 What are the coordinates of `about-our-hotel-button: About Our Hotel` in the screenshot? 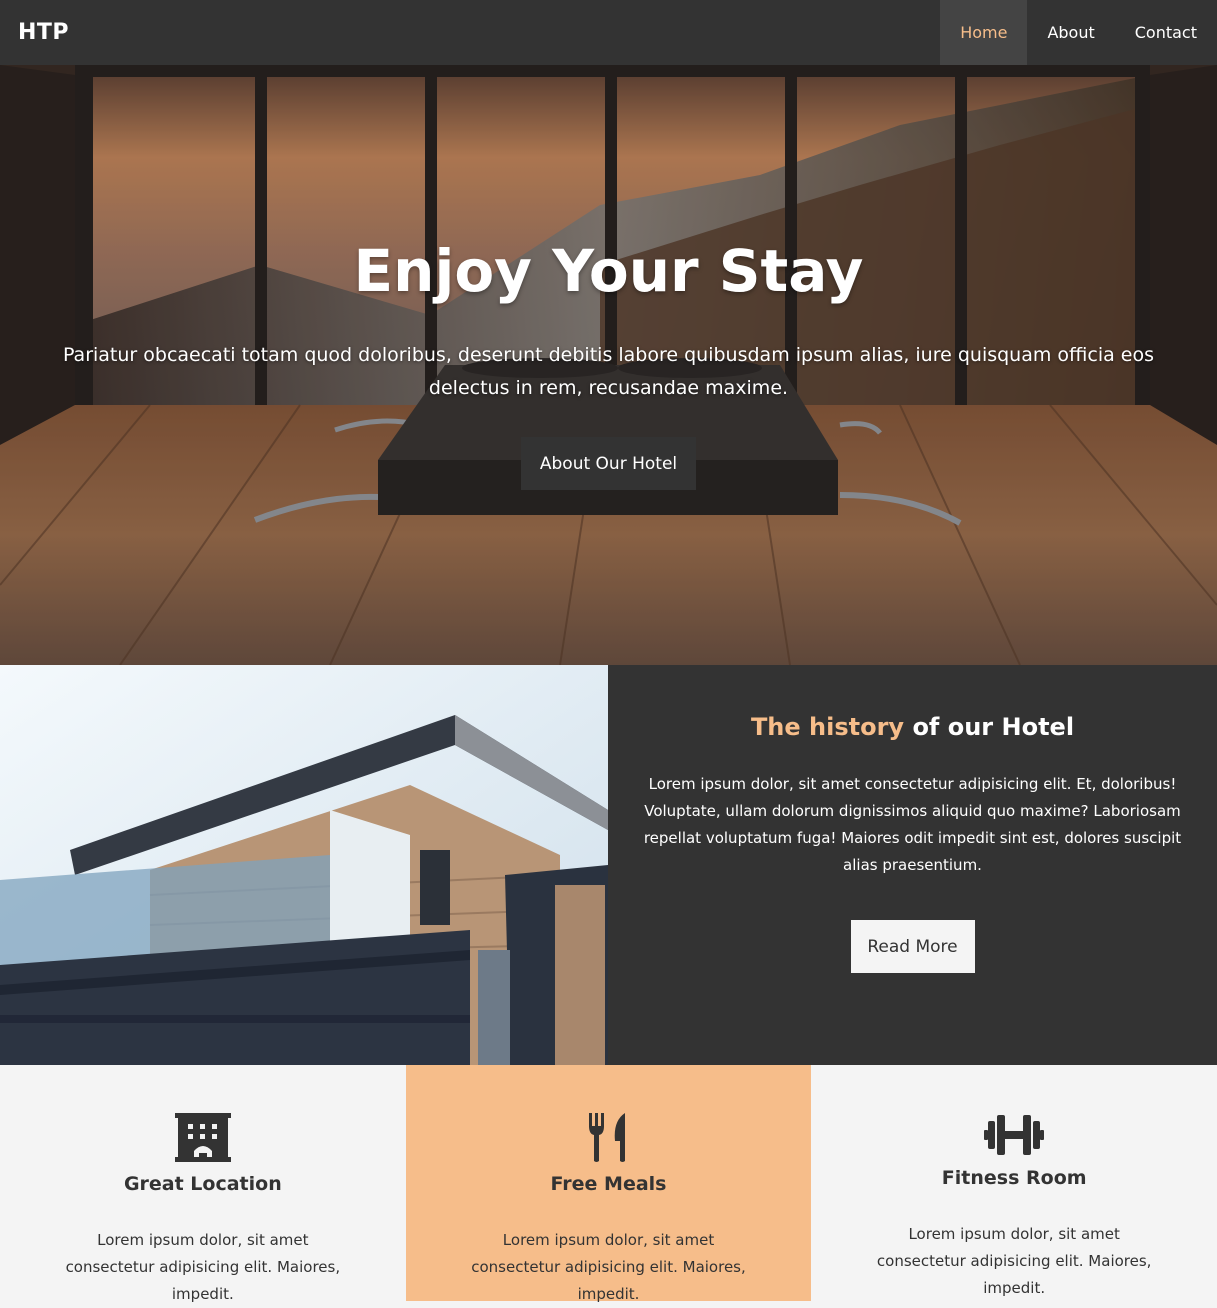 It's located at (608, 463).